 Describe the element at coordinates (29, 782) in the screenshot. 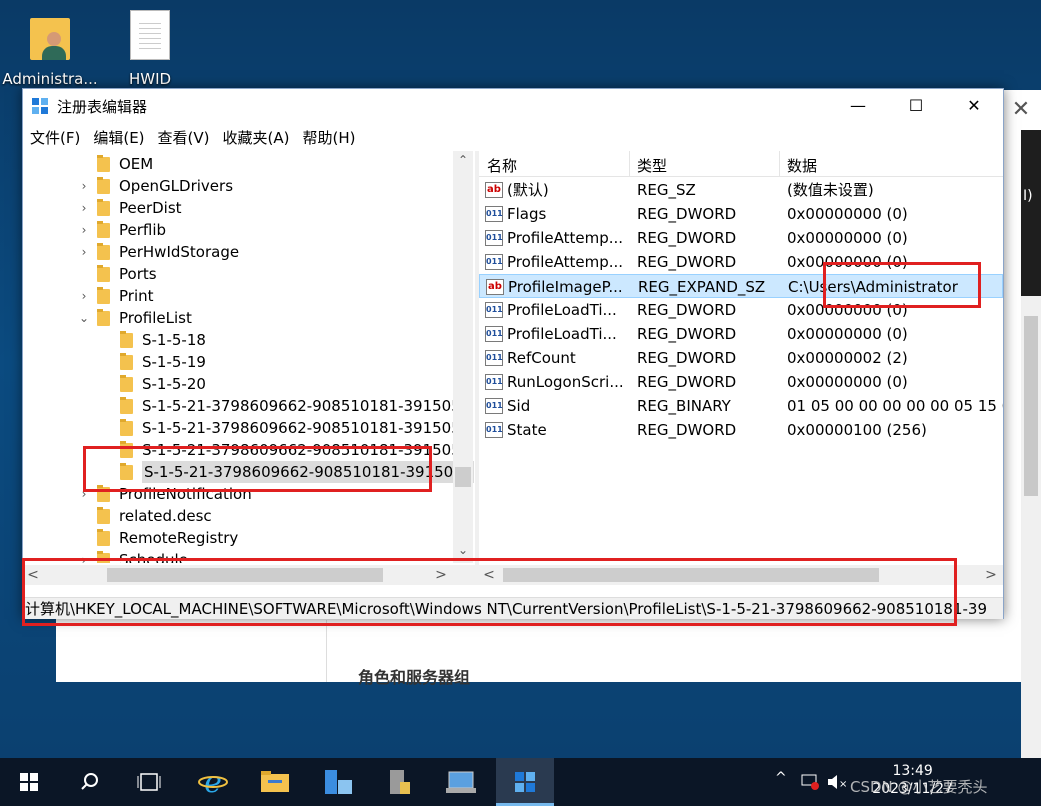

I see `start-button` at that location.